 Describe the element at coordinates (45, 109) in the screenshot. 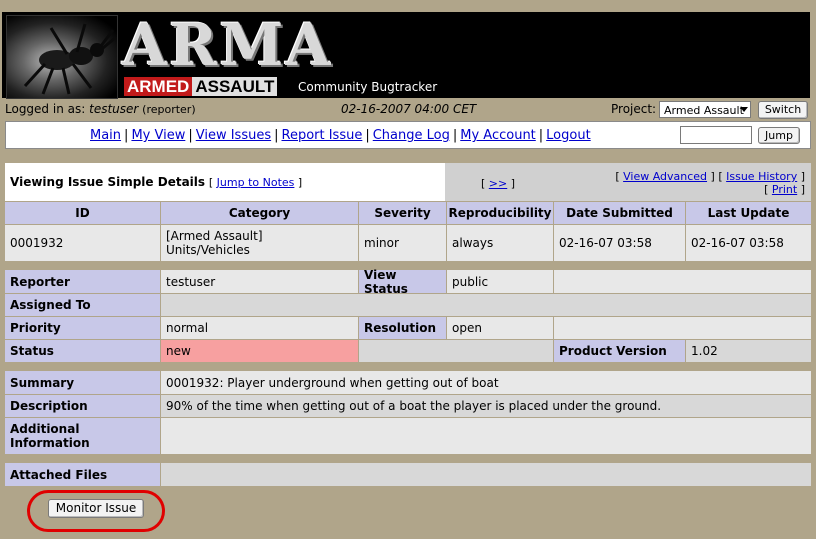

I see `logged-in-label: Logged in as:` at that location.